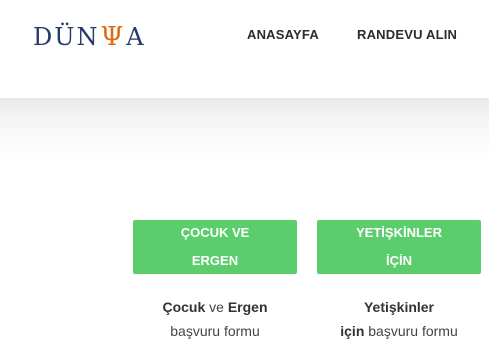 This screenshot has width=489, height=364. I want to click on child-form-description: Çocuk ve Ergen başvuru formu, so click(215, 319).